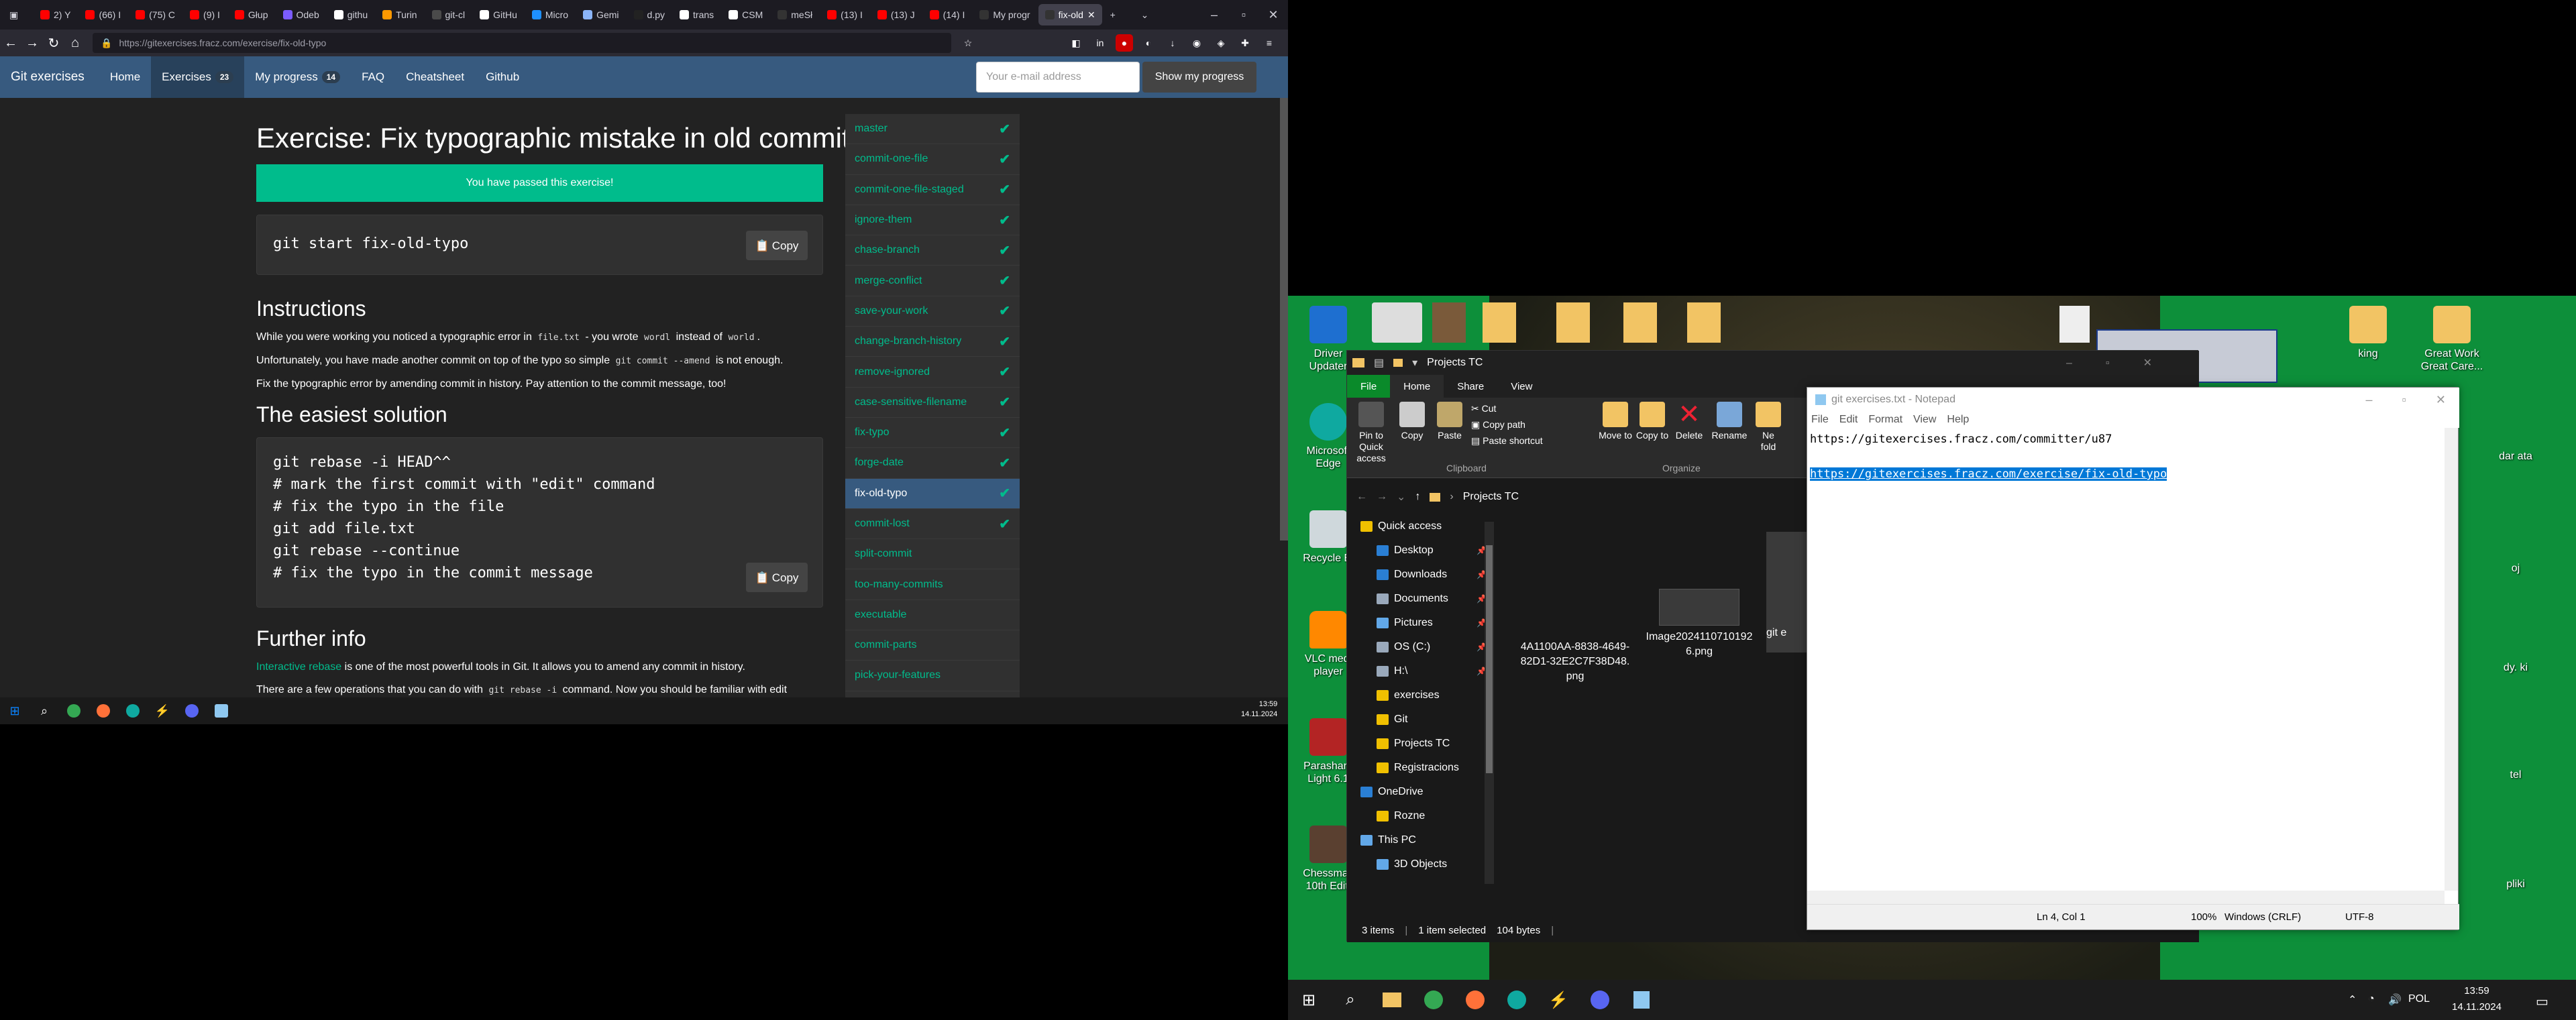 The width and height of the screenshot is (2576, 1020). Describe the element at coordinates (932, 615) in the screenshot. I see `exercise-item: executable` at that location.